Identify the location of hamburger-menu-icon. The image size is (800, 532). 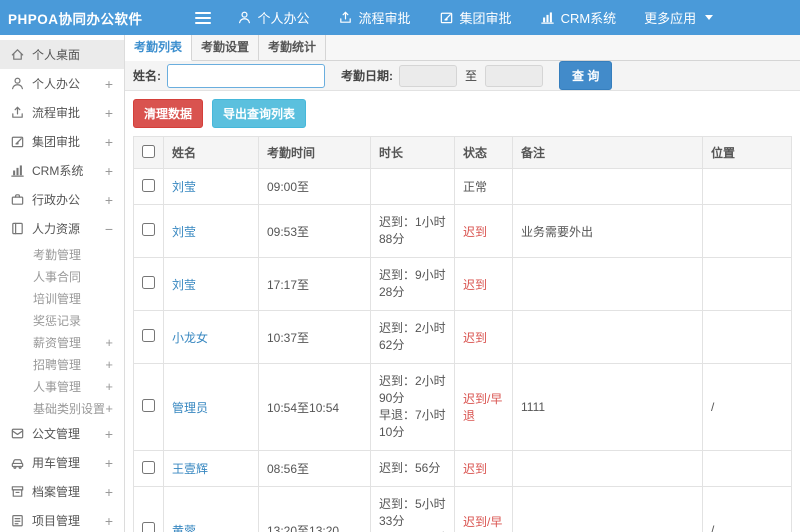
(202, 17).